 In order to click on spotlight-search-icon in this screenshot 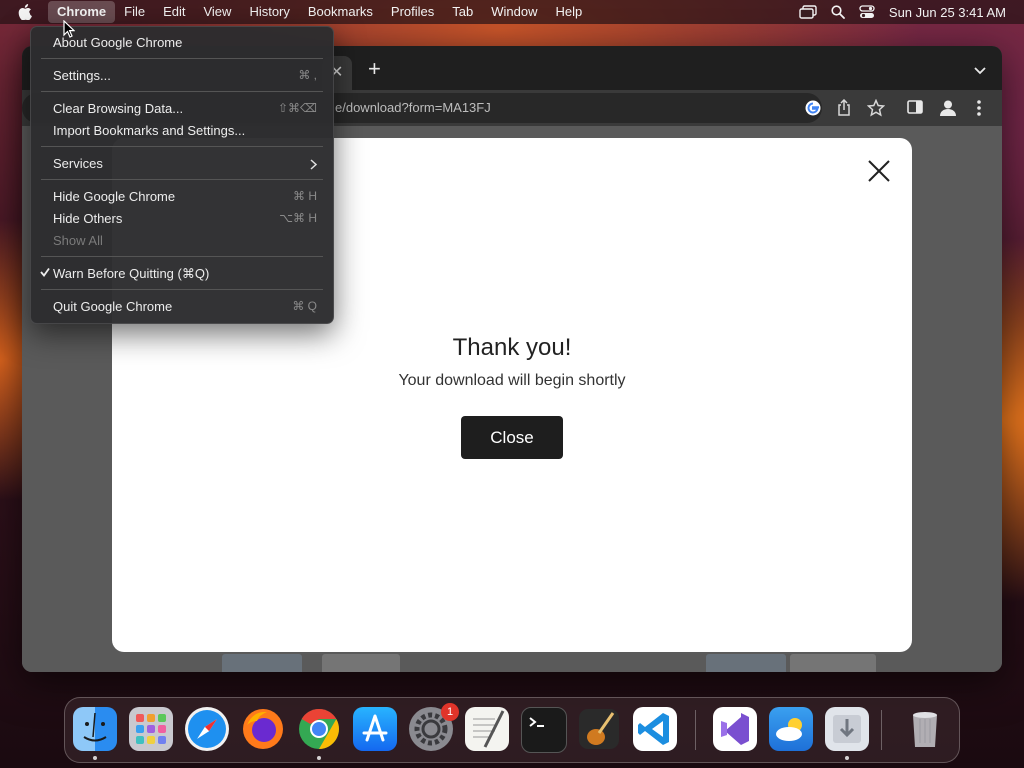, I will do `click(838, 12)`.